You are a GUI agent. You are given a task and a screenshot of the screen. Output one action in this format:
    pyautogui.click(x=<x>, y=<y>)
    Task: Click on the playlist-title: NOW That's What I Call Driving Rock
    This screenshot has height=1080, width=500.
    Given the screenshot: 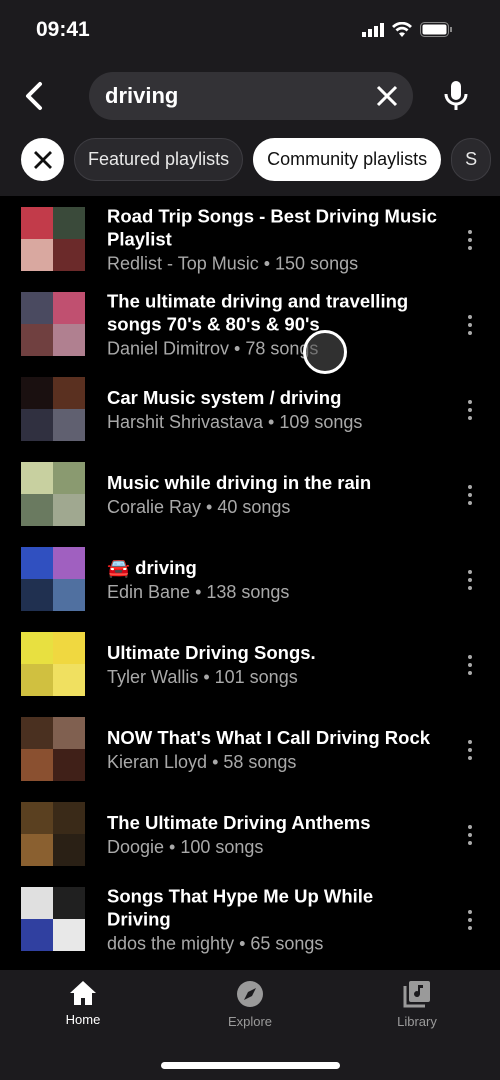 What is the action you would take?
    pyautogui.click(x=269, y=737)
    